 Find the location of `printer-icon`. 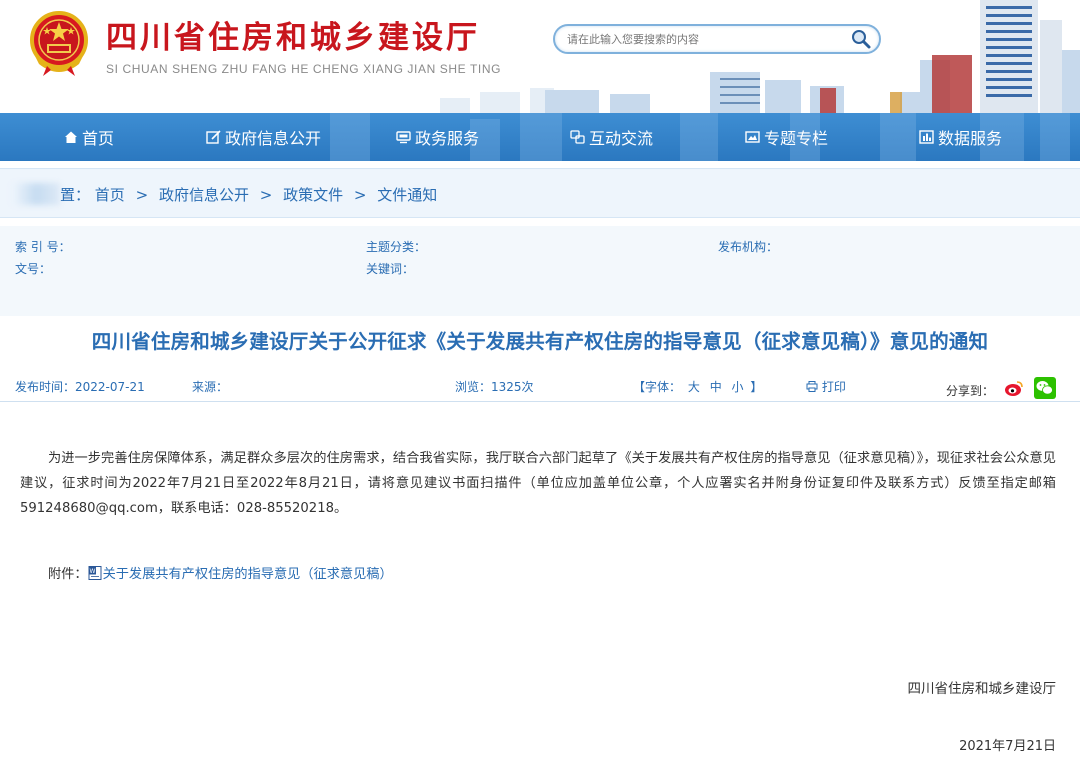

printer-icon is located at coordinates (812, 386).